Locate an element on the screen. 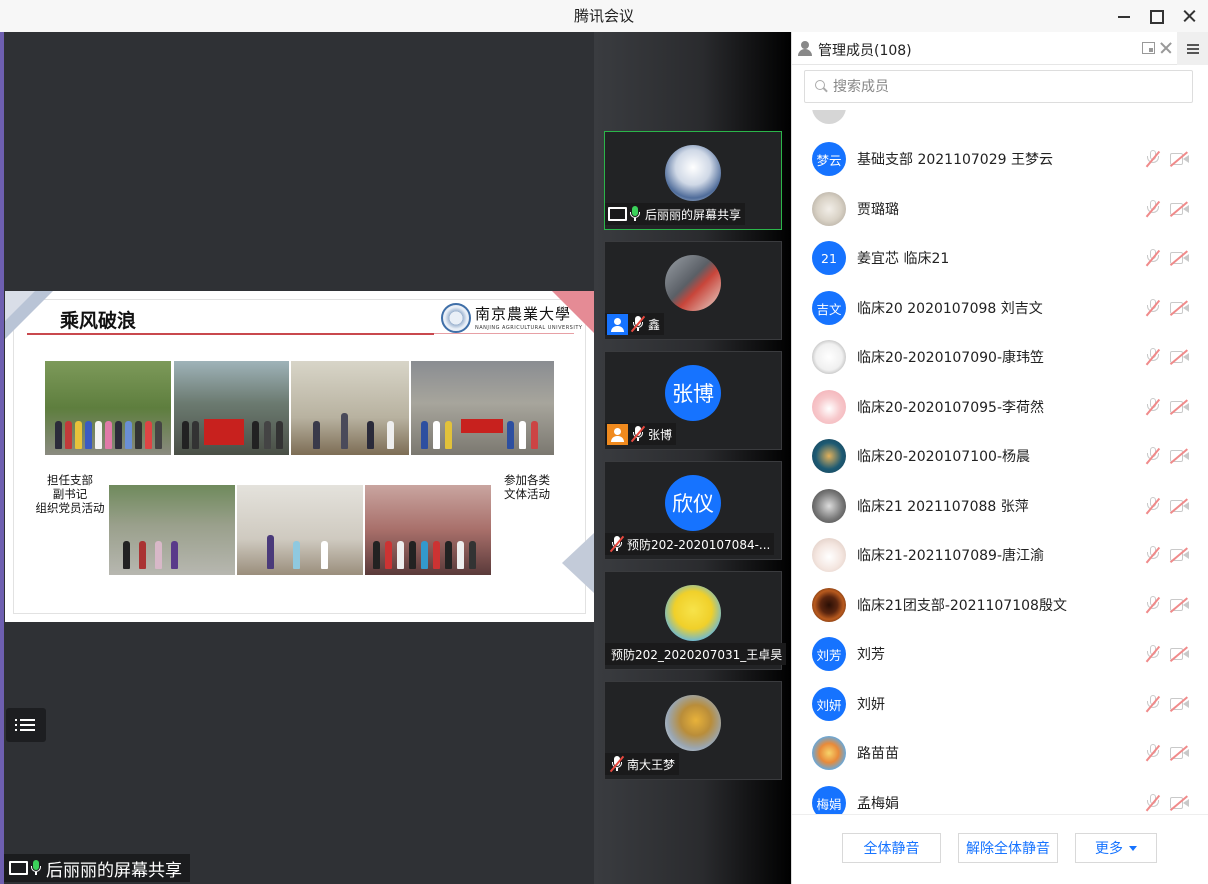  slide-title-rule is located at coordinates (230, 334).